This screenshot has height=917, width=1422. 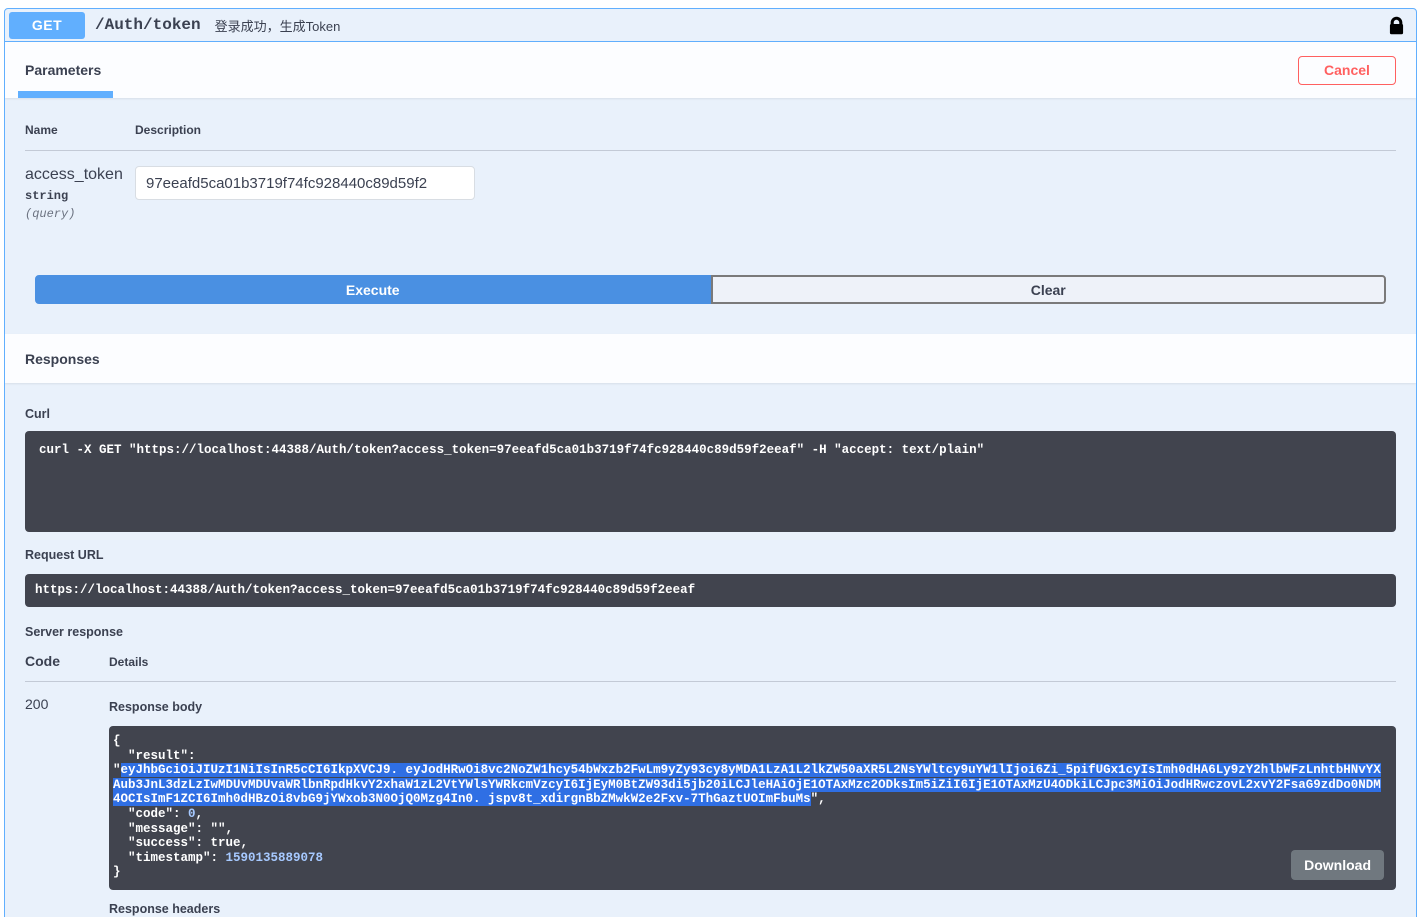 What do you see at coordinates (37, 414) in the screenshot?
I see `curl-label: Curl` at bounding box center [37, 414].